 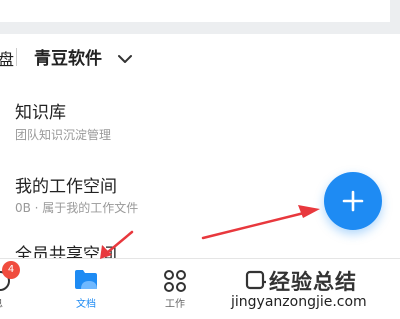 What do you see at coordinates (86, 304) in the screenshot?
I see `tab-label: 文档` at bounding box center [86, 304].